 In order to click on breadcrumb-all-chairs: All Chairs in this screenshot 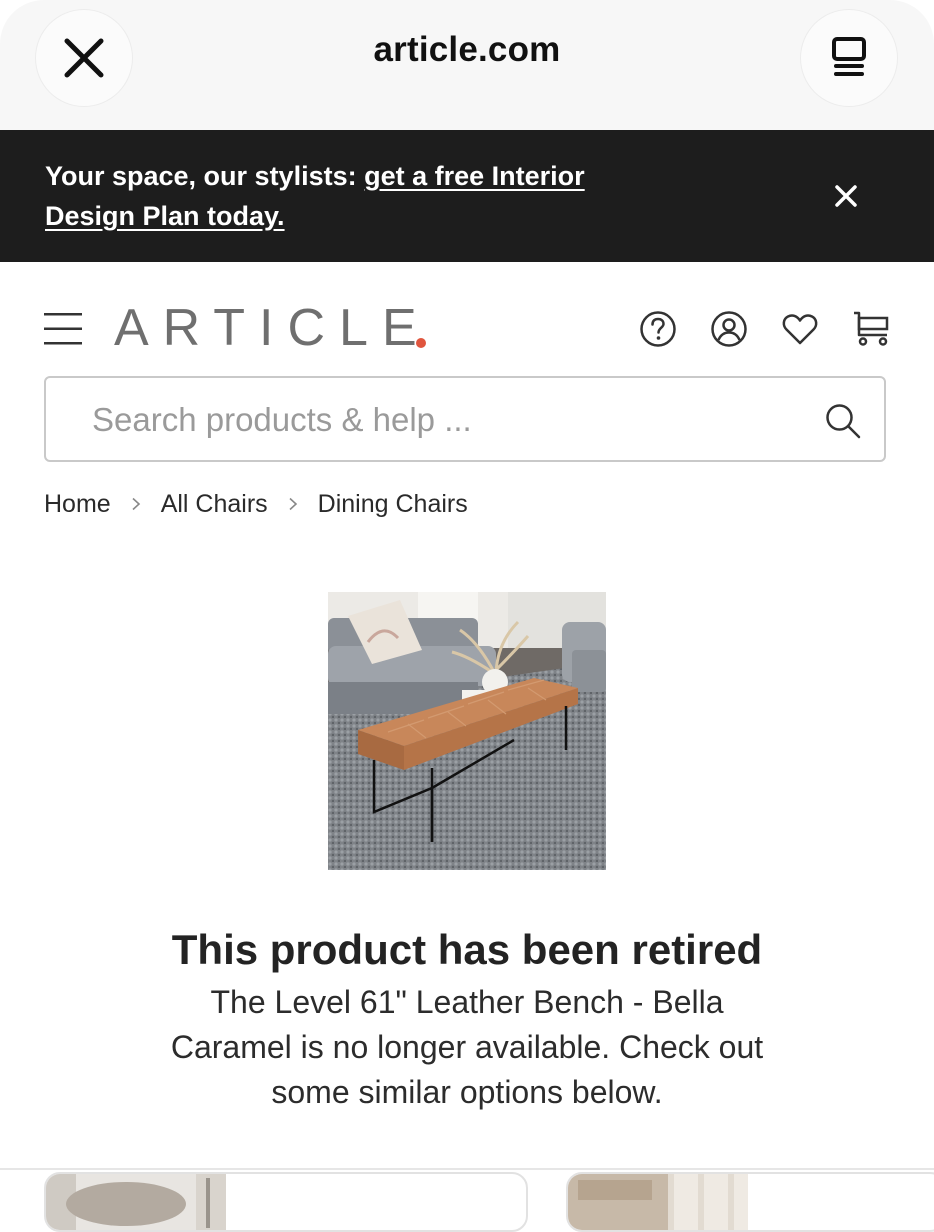, I will do `click(214, 504)`.